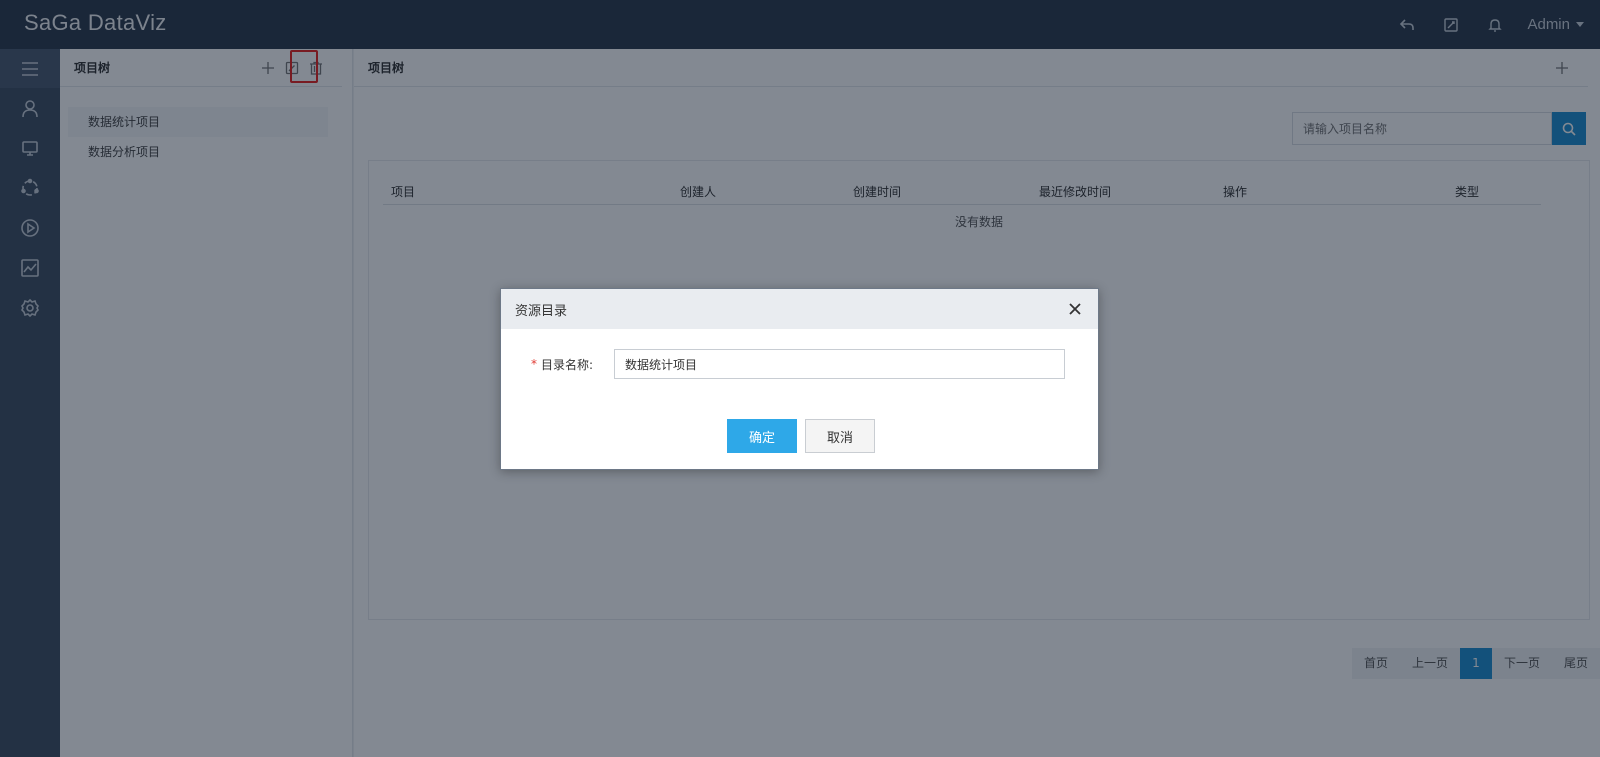  What do you see at coordinates (762, 436) in the screenshot?
I see `confirm-button: 确定` at bounding box center [762, 436].